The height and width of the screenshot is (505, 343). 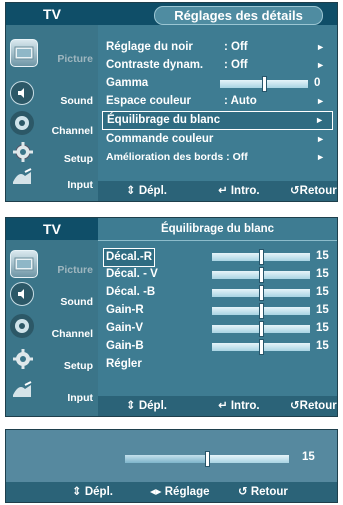 I want to click on menu-item-color-control: Commande couleur ►, so click(x=217, y=139).